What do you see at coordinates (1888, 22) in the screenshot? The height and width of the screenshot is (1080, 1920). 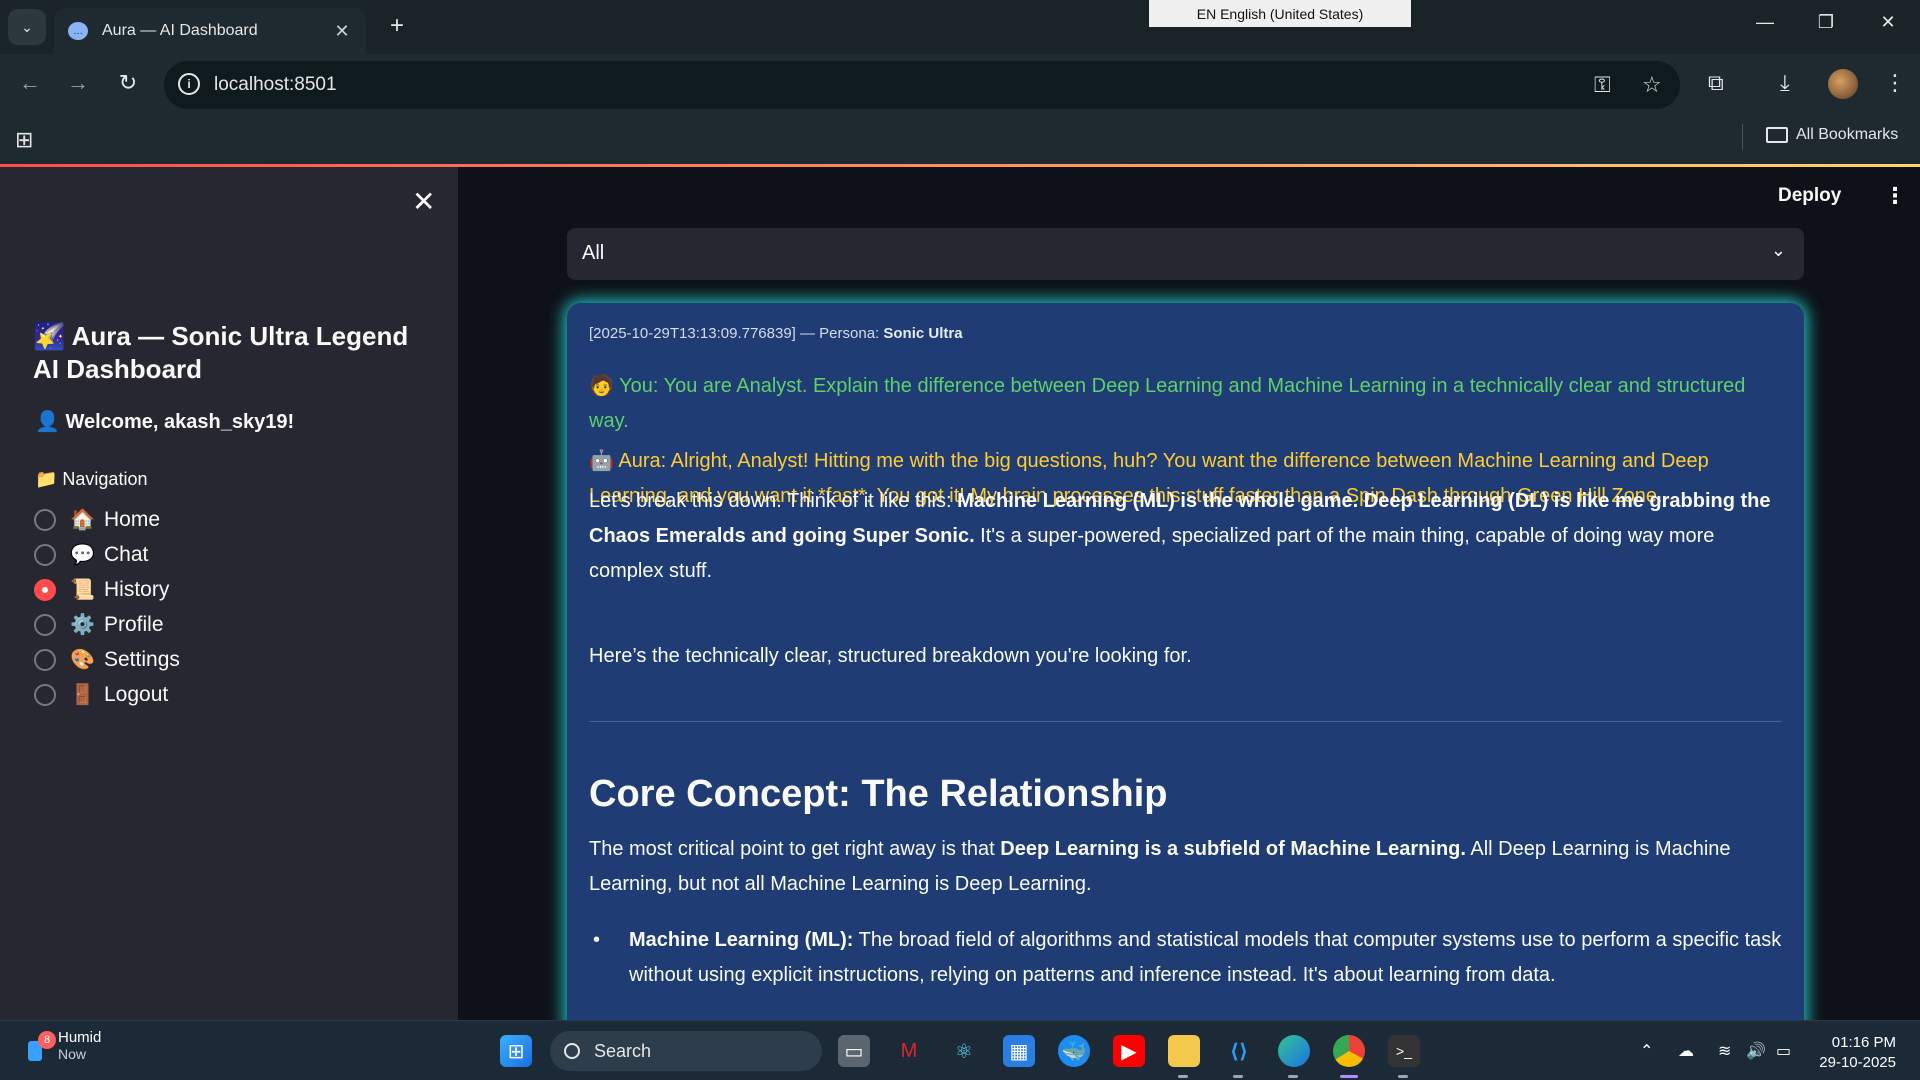 I see `close-window-icon: ✕` at bounding box center [1888, 22].